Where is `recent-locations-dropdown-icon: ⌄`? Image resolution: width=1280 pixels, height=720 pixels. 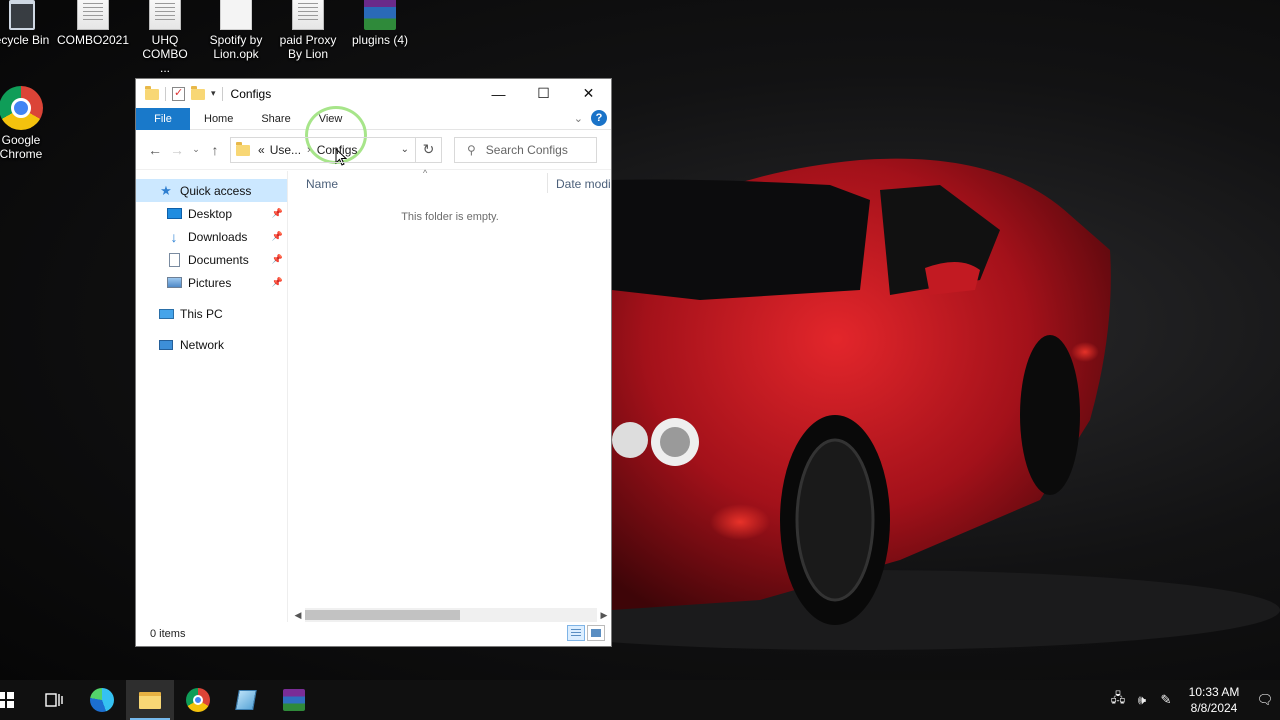
recent-locations-dropdown-icon: ⌄ is located at coordinates (196, 149).